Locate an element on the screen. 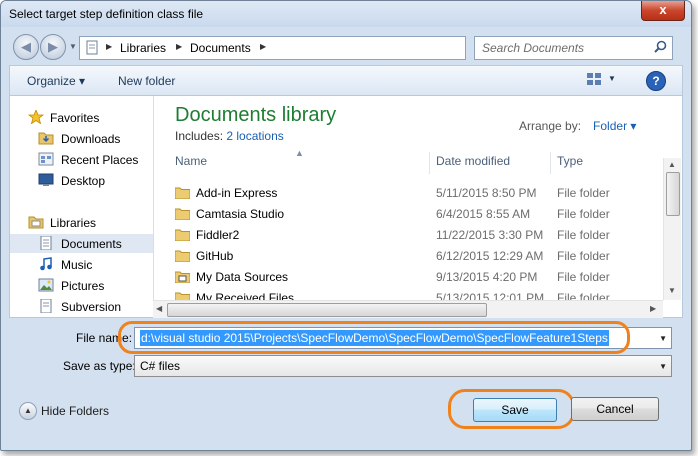 The height and width of the screenshot is (456, 698). save-type-dropdown-icon: ▼ is located at coordinates (663, 366).